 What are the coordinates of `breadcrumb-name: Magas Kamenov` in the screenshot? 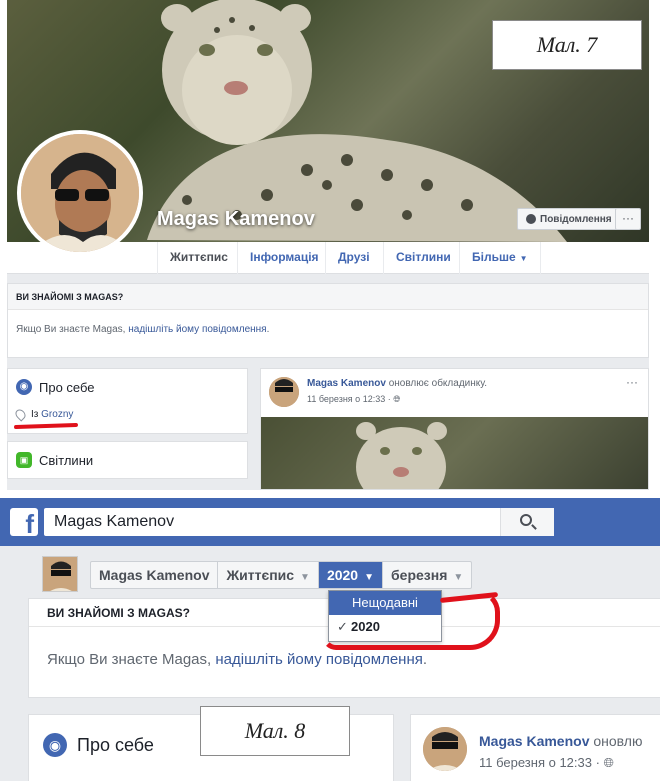 It's located at (155, 575).